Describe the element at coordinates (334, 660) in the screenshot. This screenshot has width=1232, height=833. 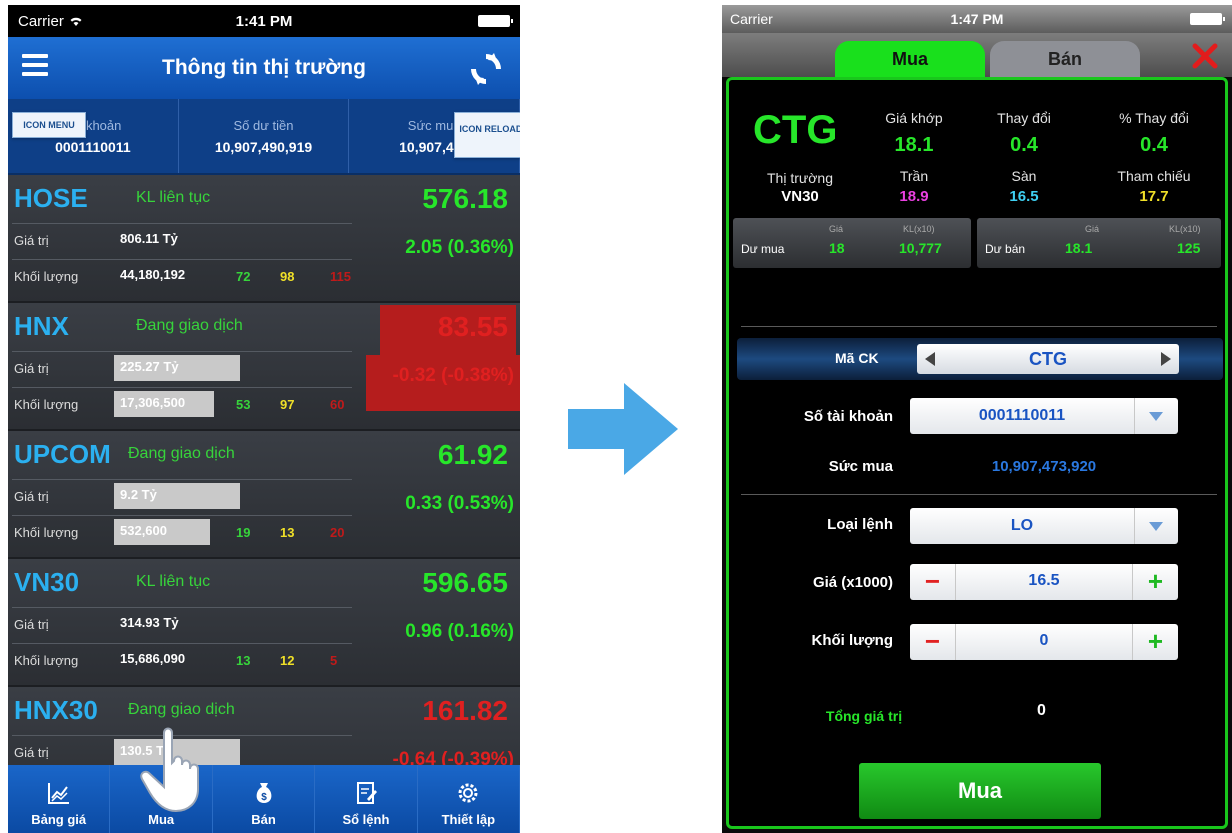
I see `declining-count: 5` at that location.